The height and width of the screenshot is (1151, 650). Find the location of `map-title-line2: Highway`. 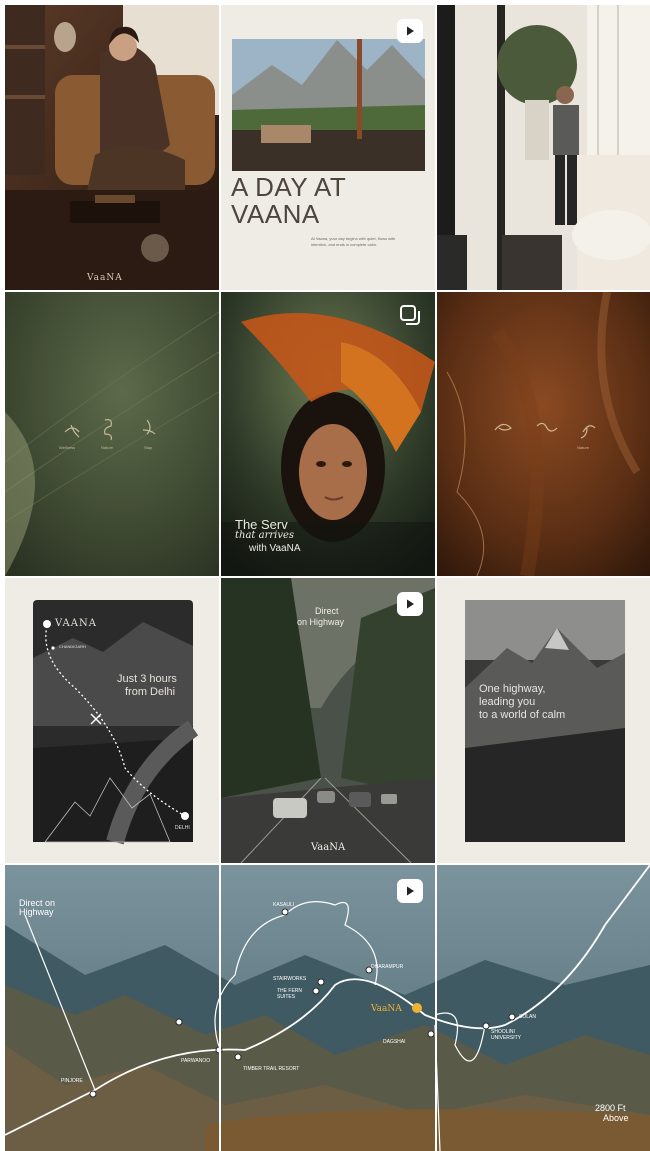

map-title-line2: Highway is located at coordinates (36, 912).